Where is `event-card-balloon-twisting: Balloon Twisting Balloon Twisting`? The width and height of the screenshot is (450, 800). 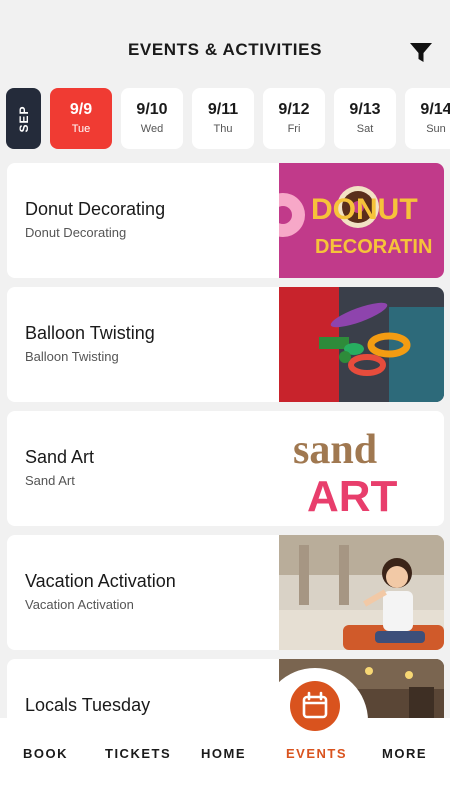 event-card-balloon-twisting: Balloon Twisting Balloon Twisting is located at coordinates (225, 344).